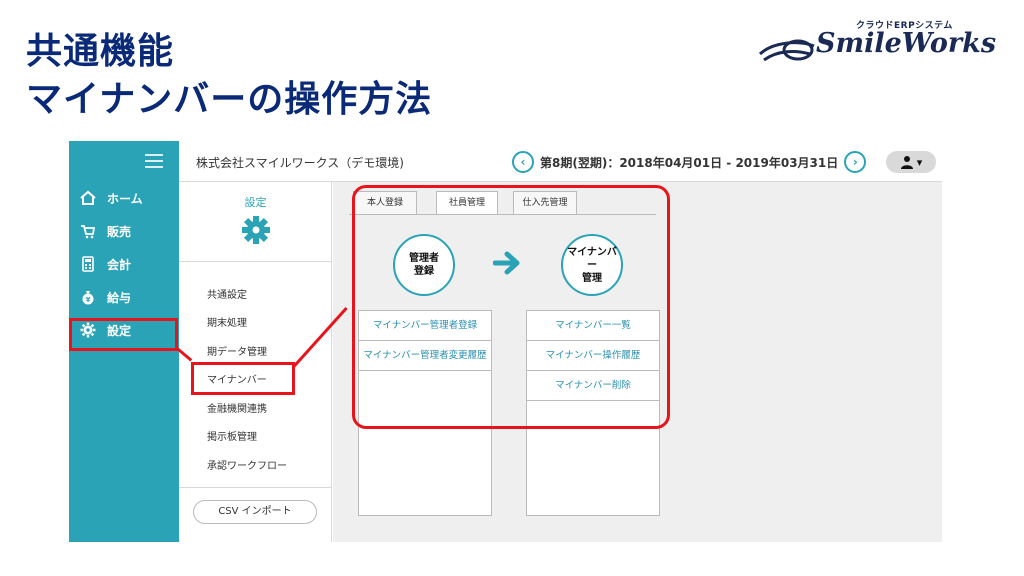 This screenshot has height=576, width=1024. I want to click on user-menu-button: ▾, so click(911, 162).